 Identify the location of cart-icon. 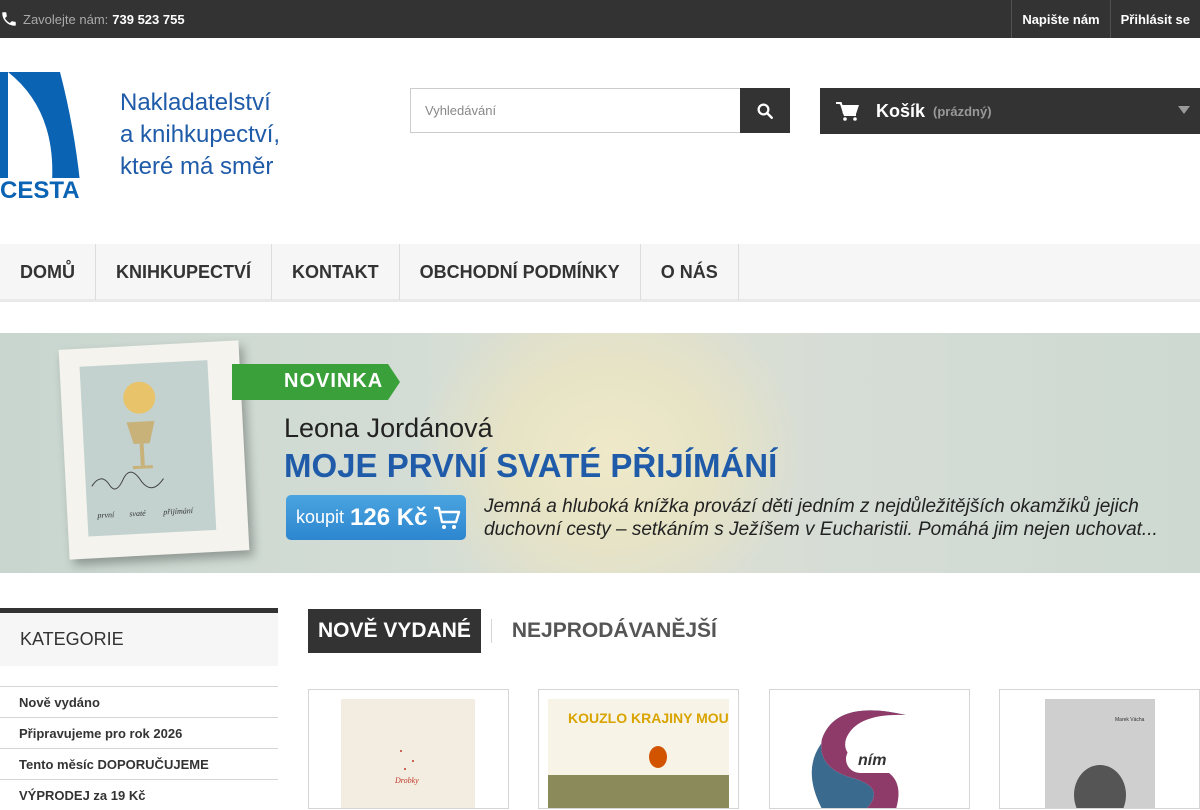
(447, 517).